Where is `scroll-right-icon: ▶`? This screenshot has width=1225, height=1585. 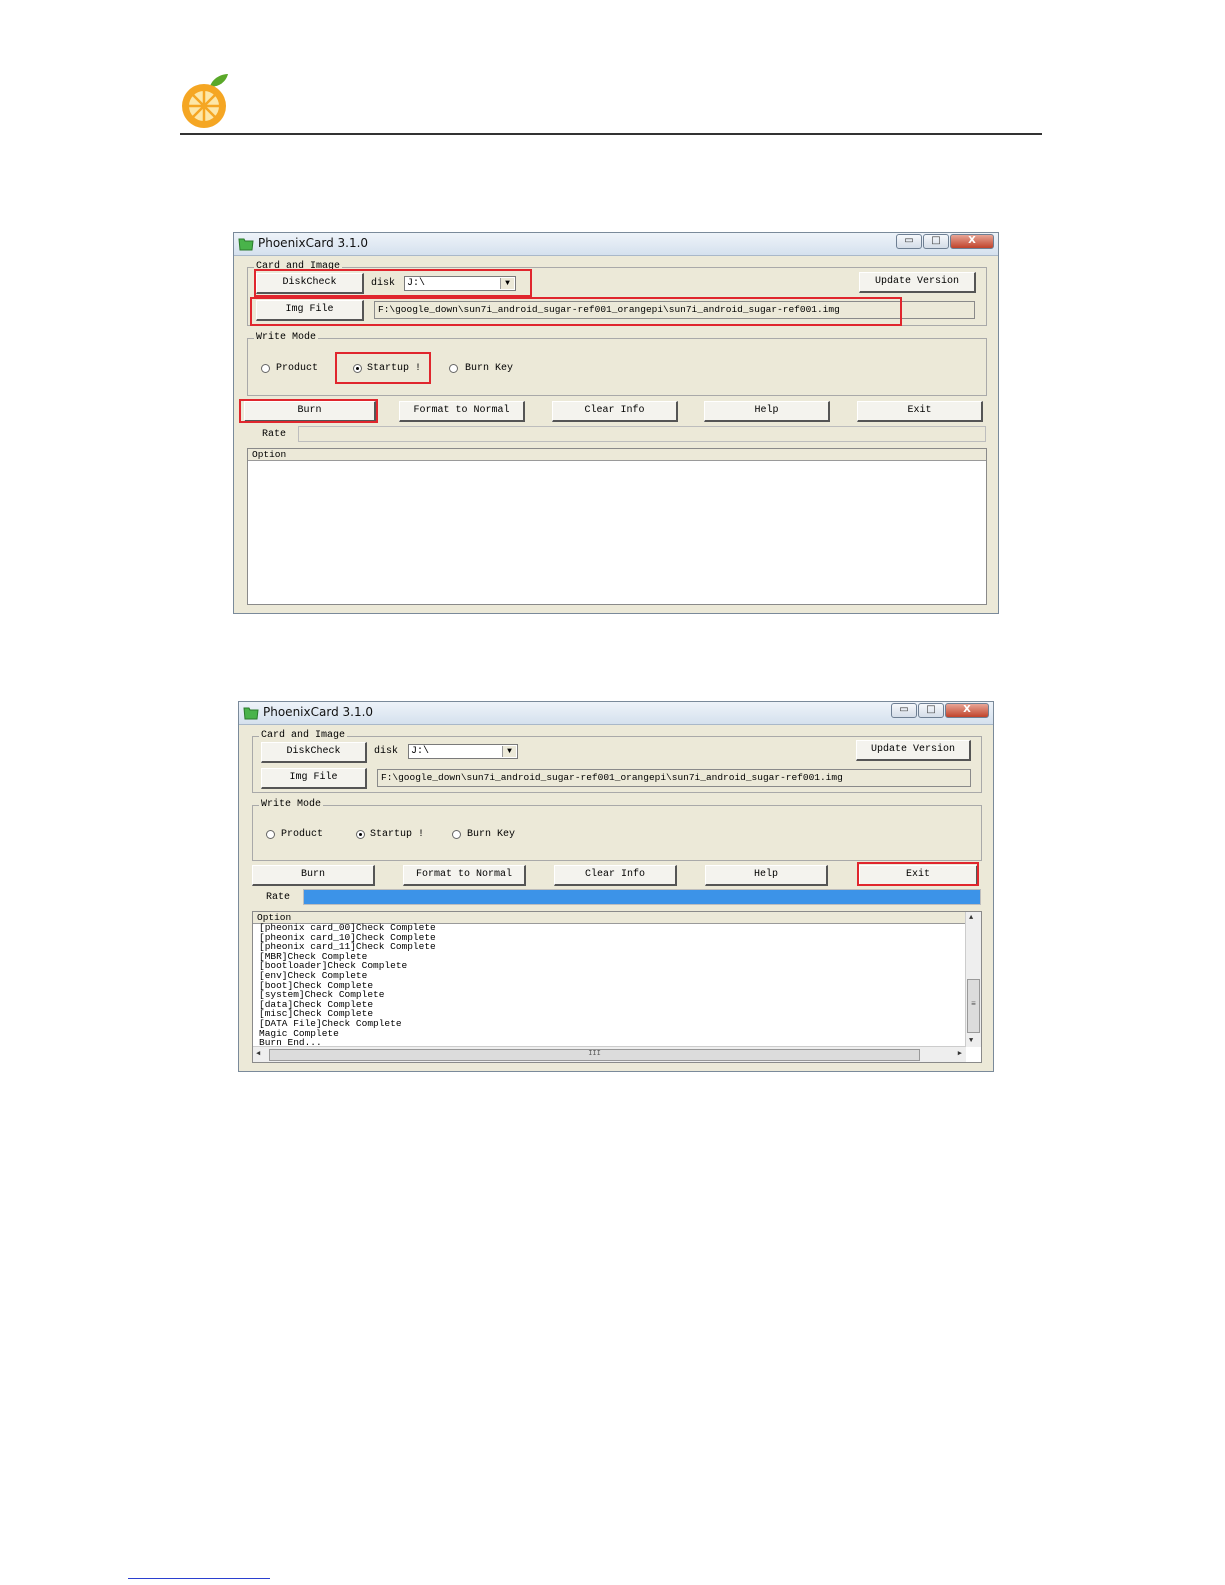 scroll-right-icon: ▶ is located at coordinates (960, 1054).